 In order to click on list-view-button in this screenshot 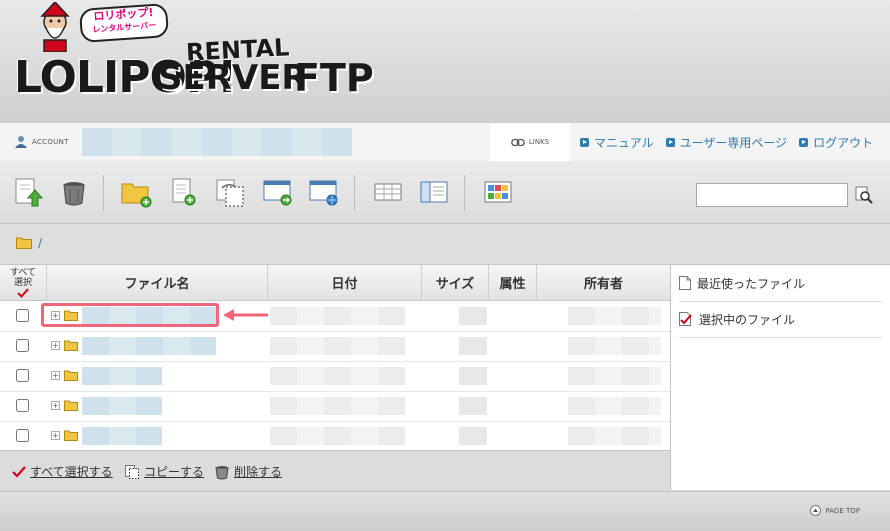, I will do `click(388, 192)`.